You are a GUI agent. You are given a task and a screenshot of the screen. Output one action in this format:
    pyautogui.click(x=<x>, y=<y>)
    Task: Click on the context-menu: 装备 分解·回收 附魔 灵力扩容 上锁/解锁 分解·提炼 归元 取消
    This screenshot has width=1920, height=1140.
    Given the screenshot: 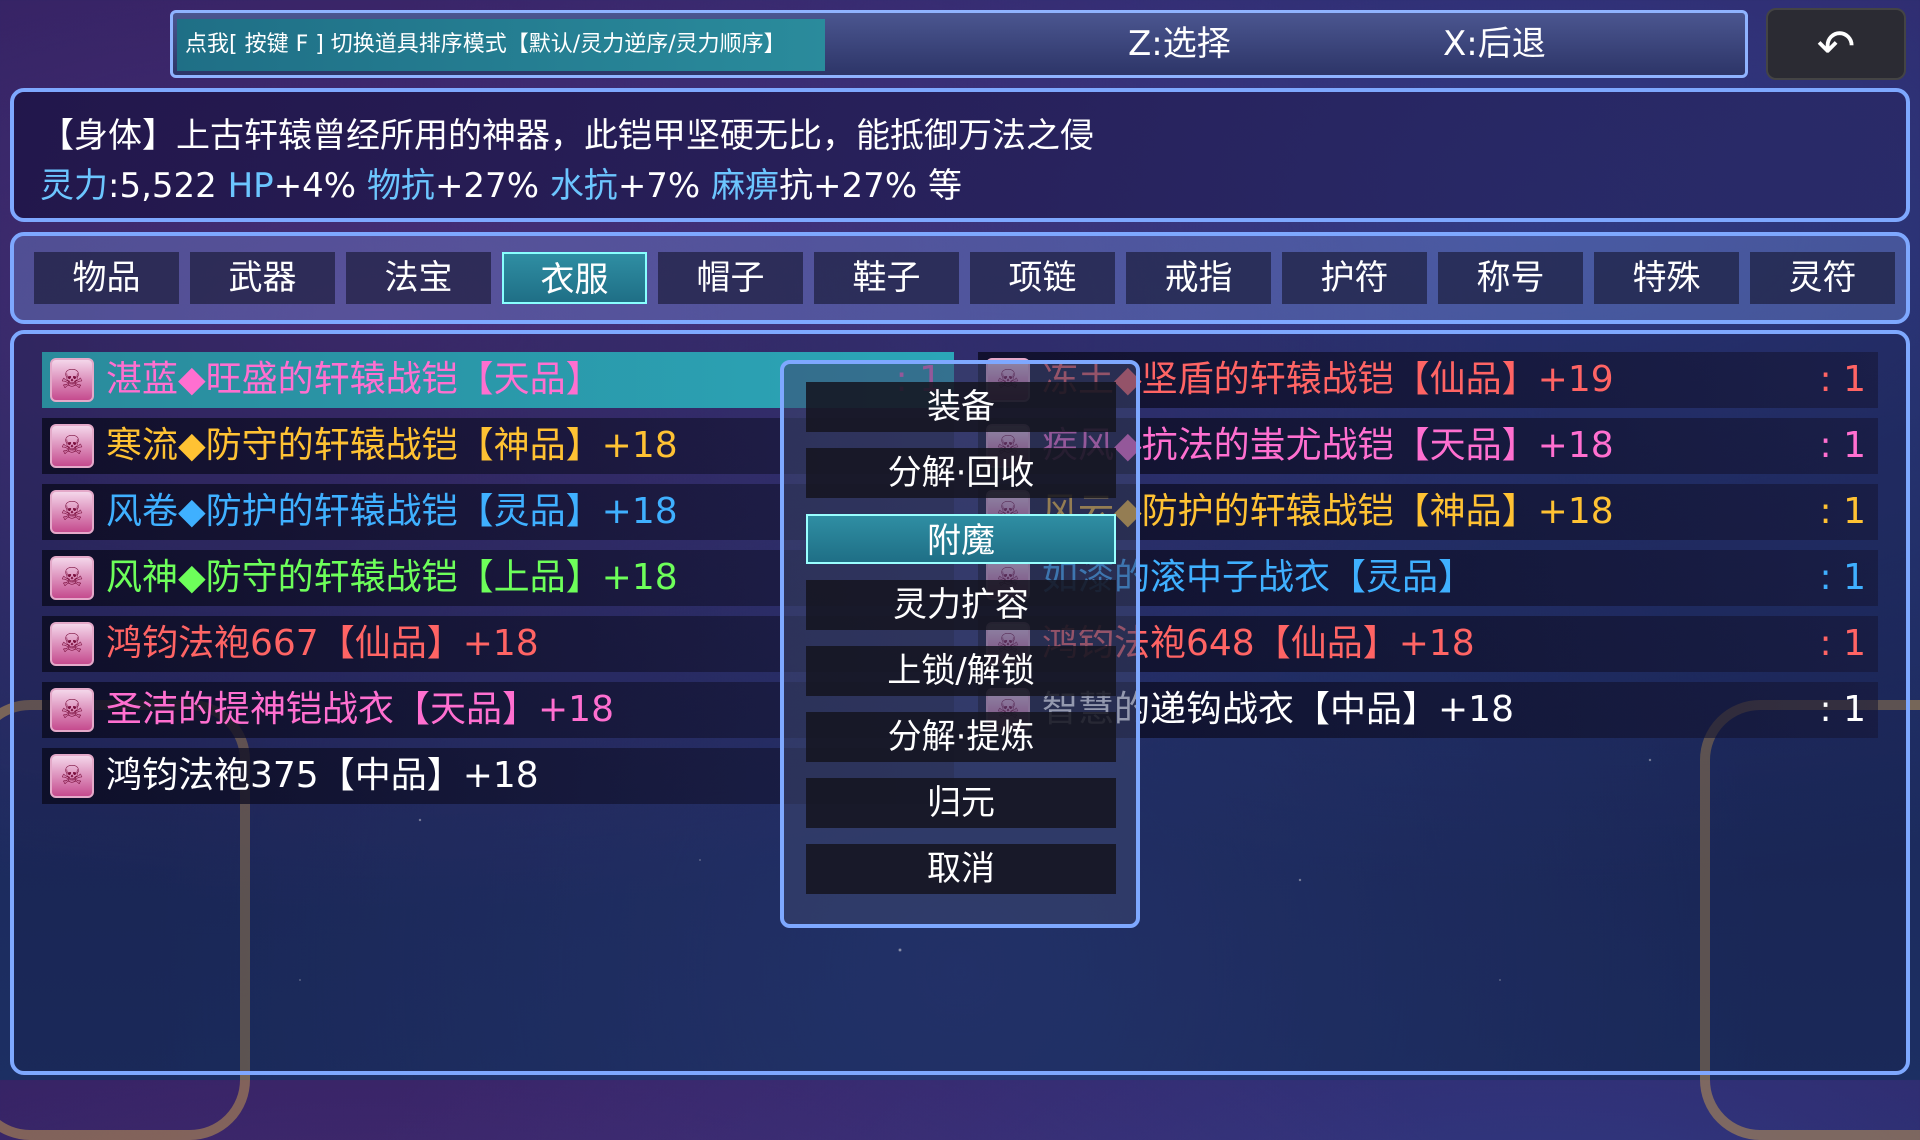 What is the action you would take?
    pyautogui.click(x=960, y=644)
    